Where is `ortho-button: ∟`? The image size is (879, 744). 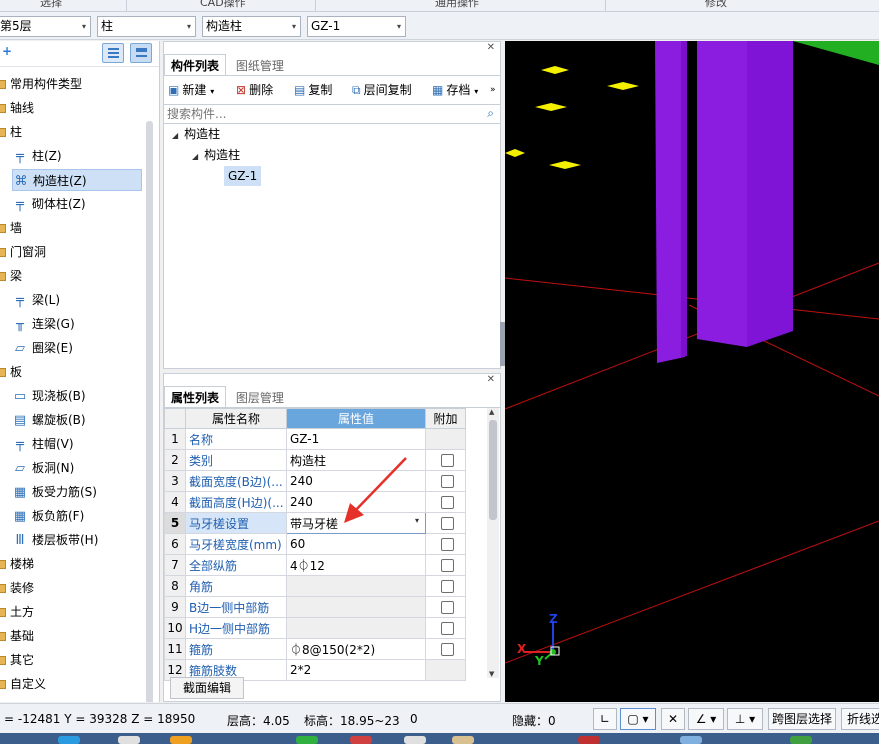 ortho-button: ∟ is located at coordinates (605, 719).